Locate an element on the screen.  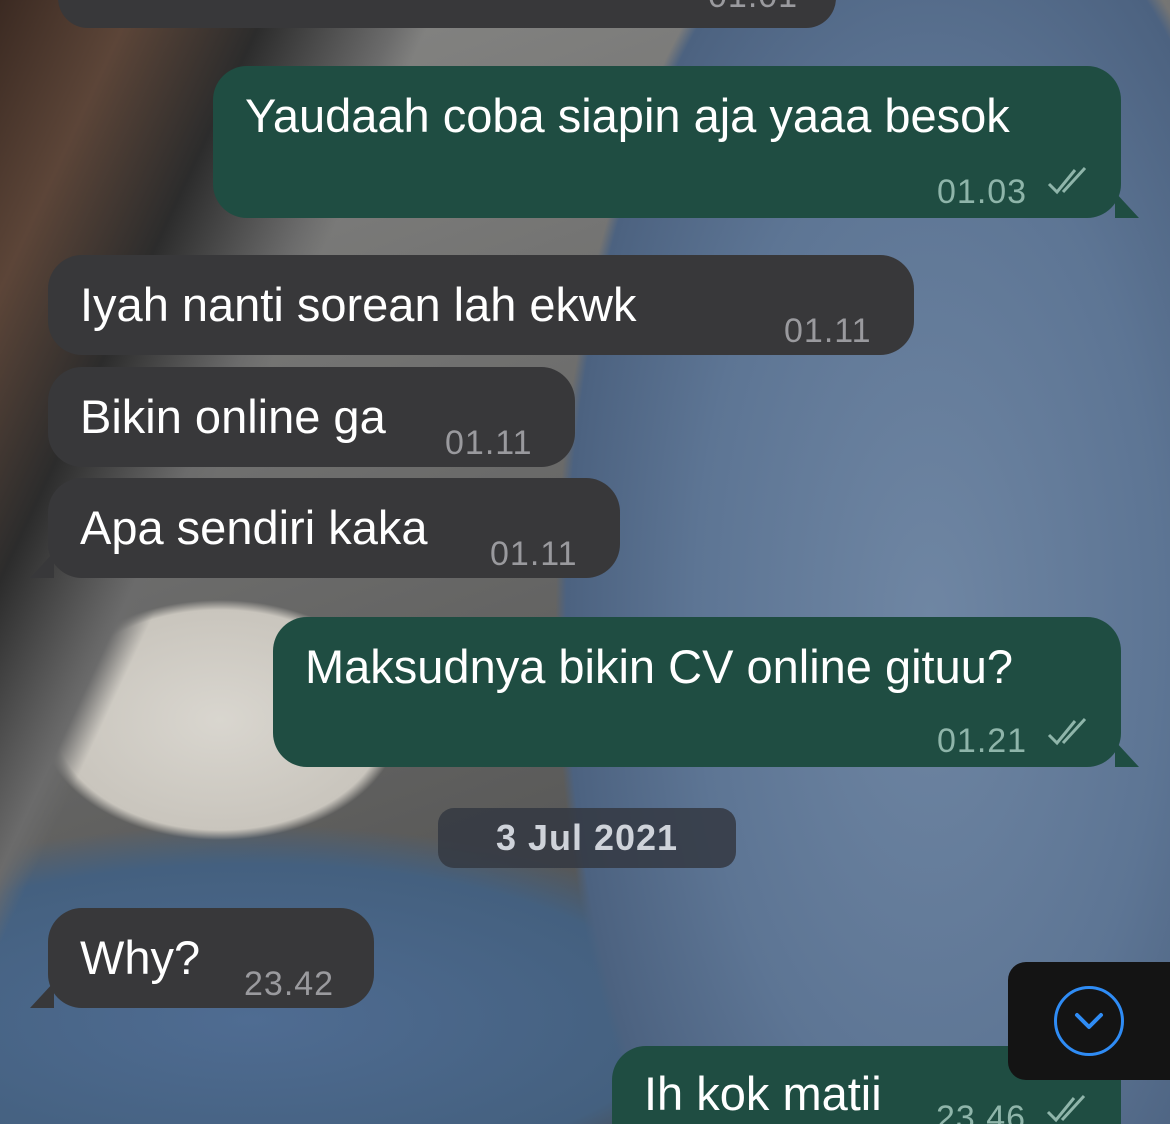
message-text: Yaudaah coba siapin aja yaaa besok is located at coordinates (627, 115).